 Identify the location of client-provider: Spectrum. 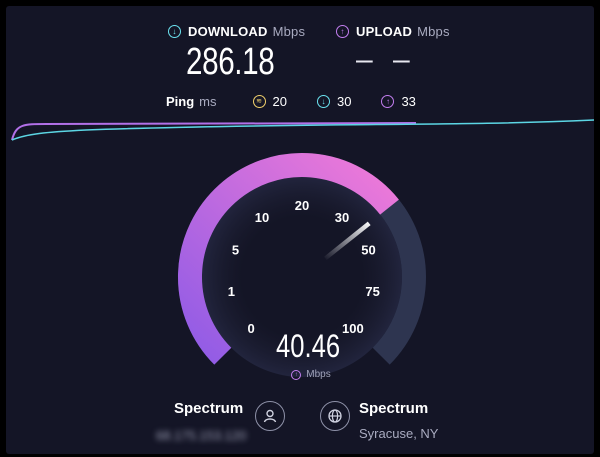
(209, 408).